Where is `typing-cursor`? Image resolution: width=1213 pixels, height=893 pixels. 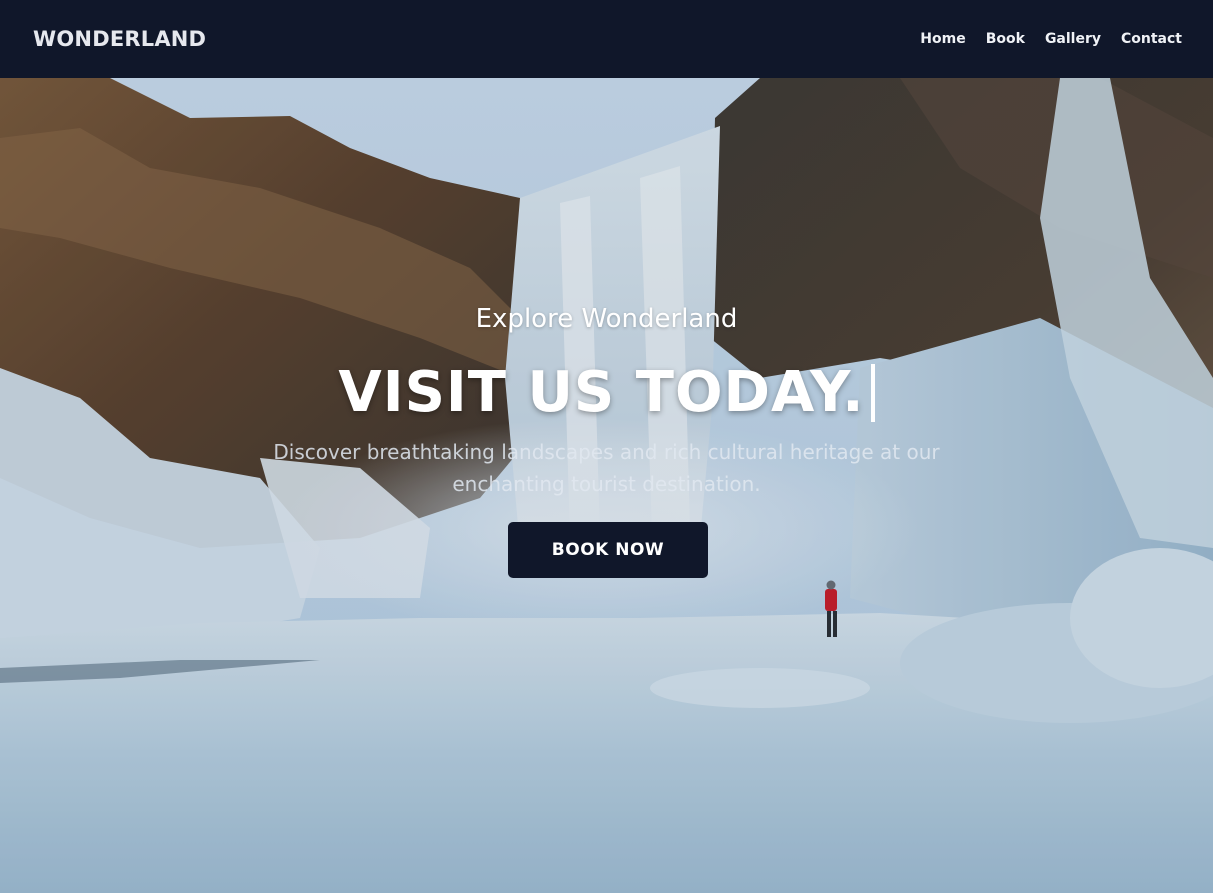 typing-cursor is located at coordinates (872, 392).